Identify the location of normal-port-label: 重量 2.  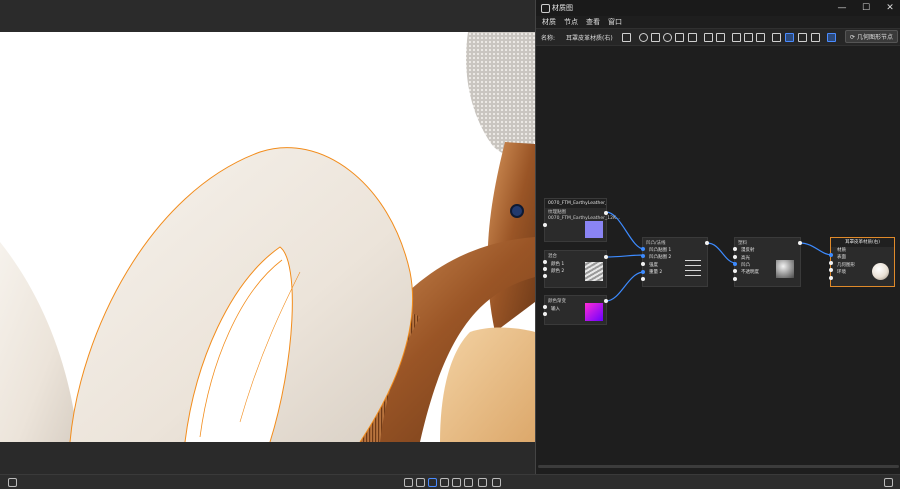
(656, 272).